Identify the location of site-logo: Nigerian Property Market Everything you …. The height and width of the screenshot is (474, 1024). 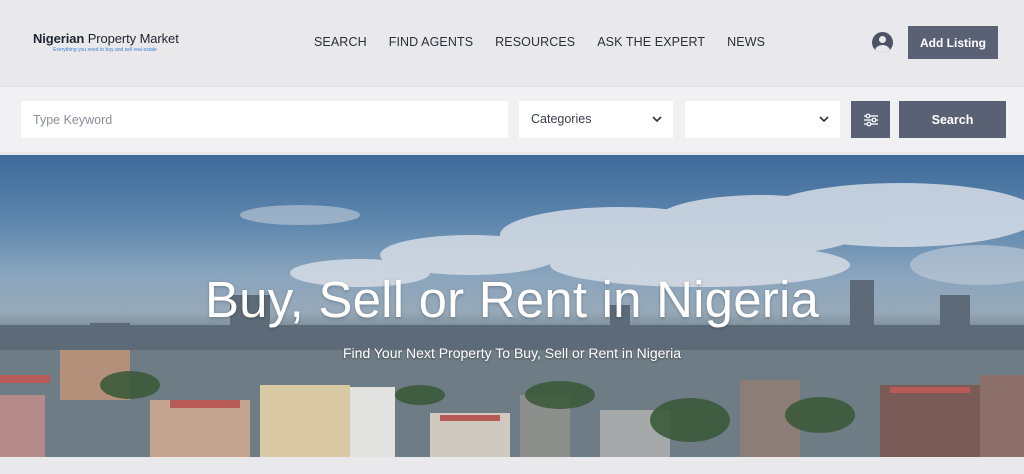
(106, 42).